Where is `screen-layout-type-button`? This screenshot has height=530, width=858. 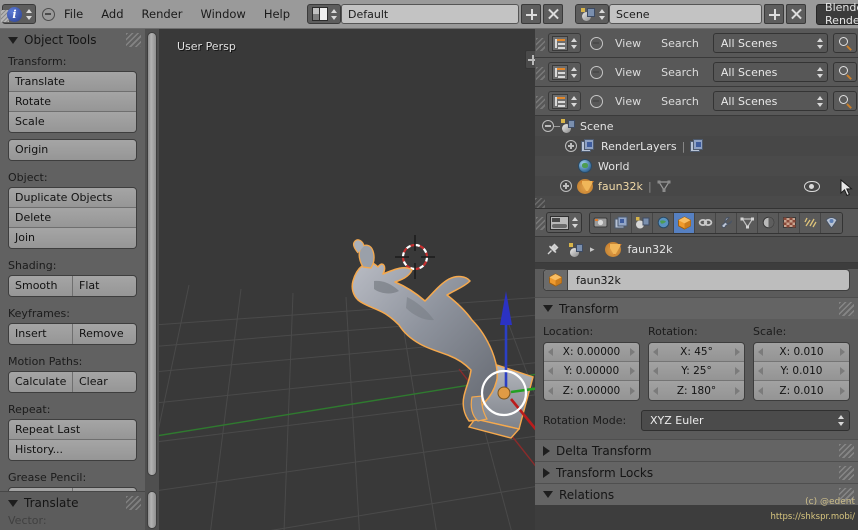 screen-layout-type-button is located at coordinates (324, 14).